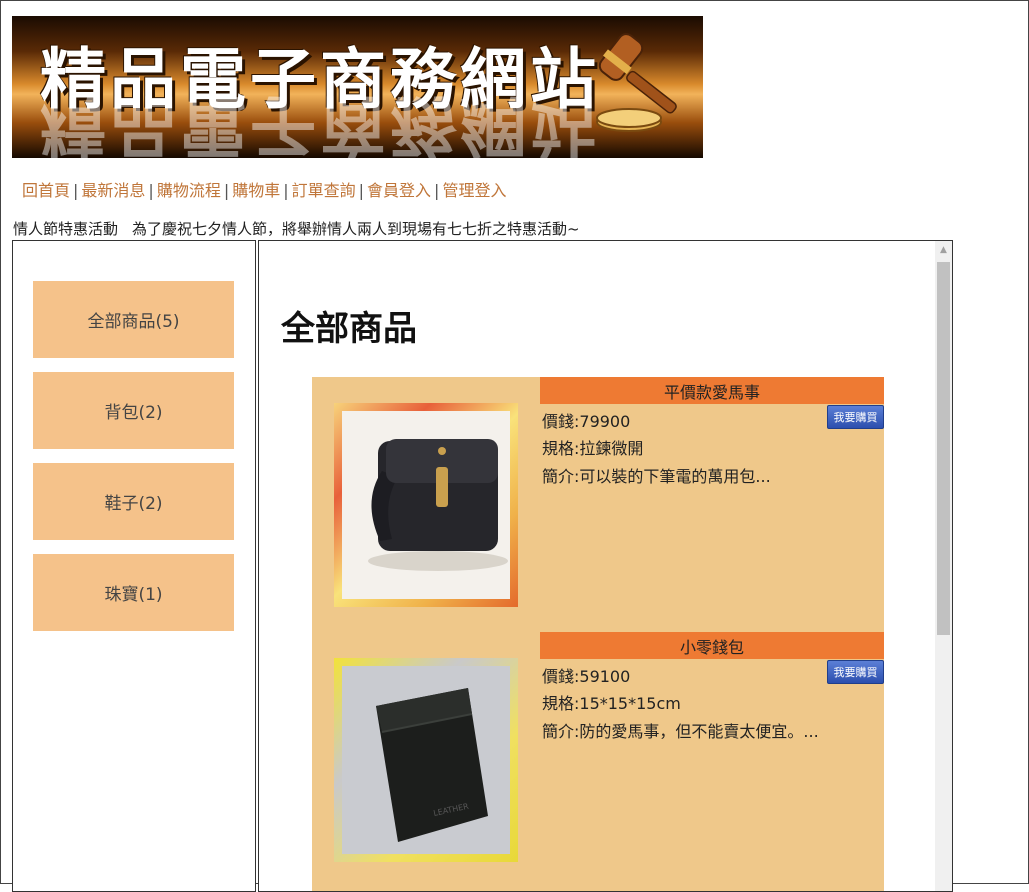 The width and height of the screenshot is (1029, 892). Describe the element at coordinates (133, 595) in the screenshot. I see `category-label: 珠寶(1)` at that location.